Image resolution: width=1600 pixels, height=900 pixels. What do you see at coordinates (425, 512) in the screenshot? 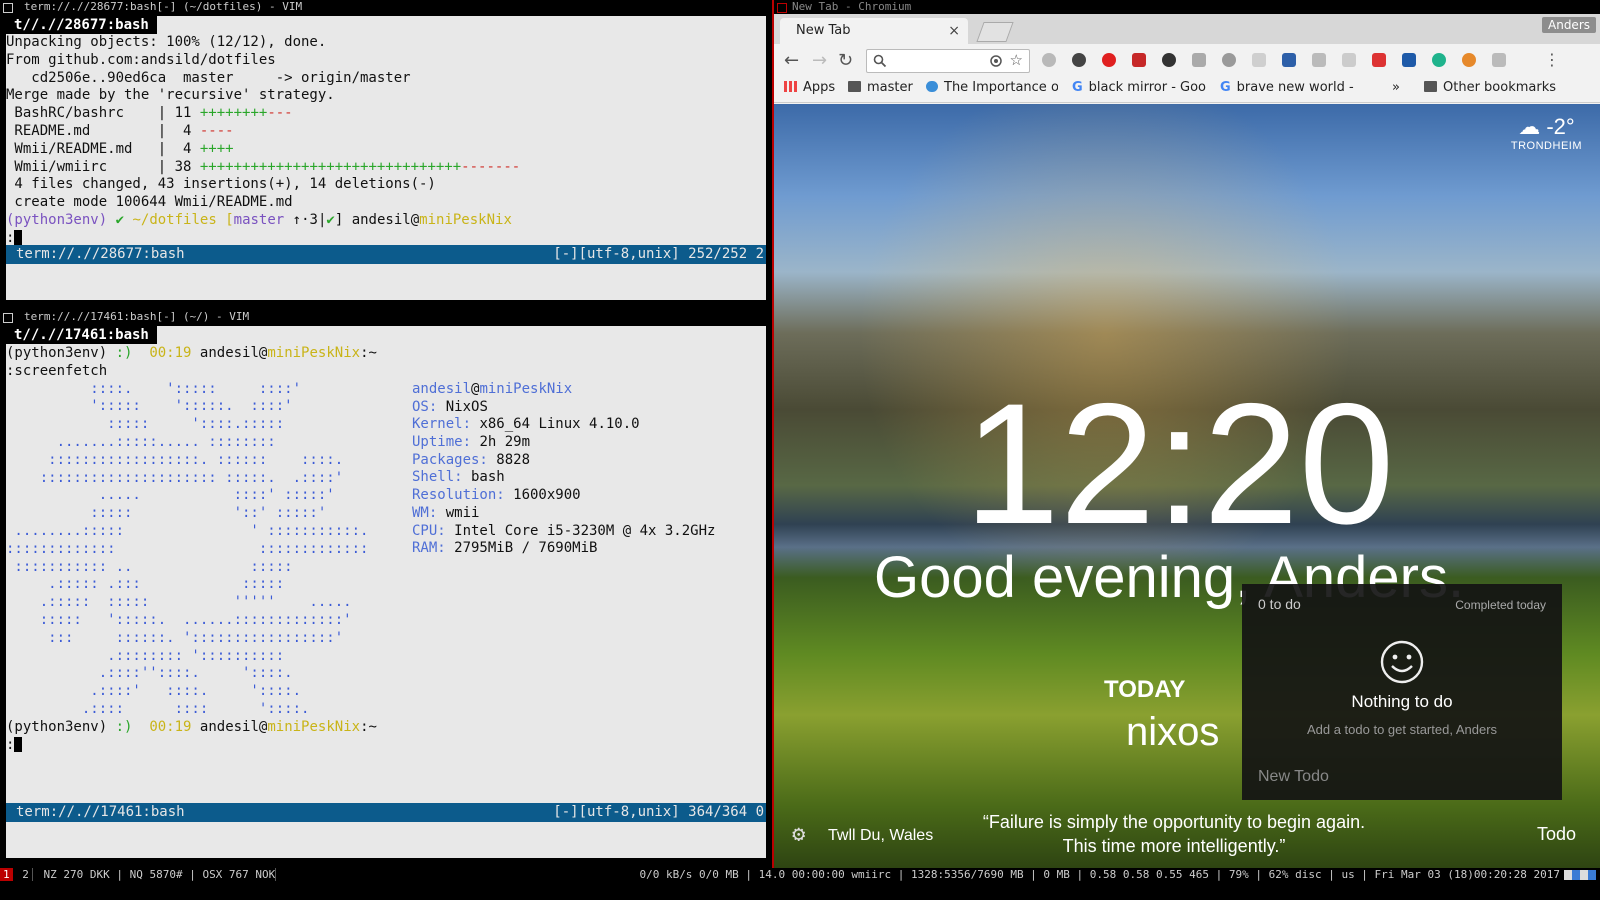
I see `sysinfo-label: WM:` at bounding box center [425, 512].